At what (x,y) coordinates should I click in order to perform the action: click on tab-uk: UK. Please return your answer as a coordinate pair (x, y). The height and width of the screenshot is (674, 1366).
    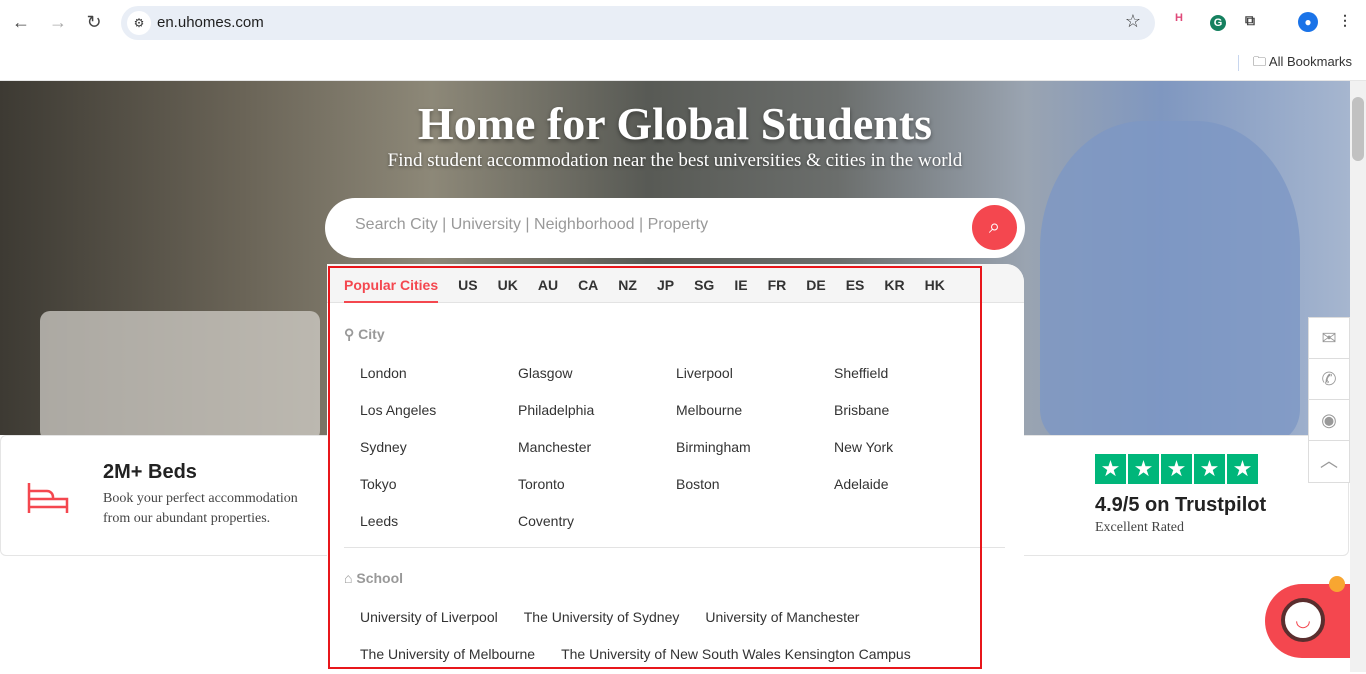
    Looking at the image, I should click on (508, 283).